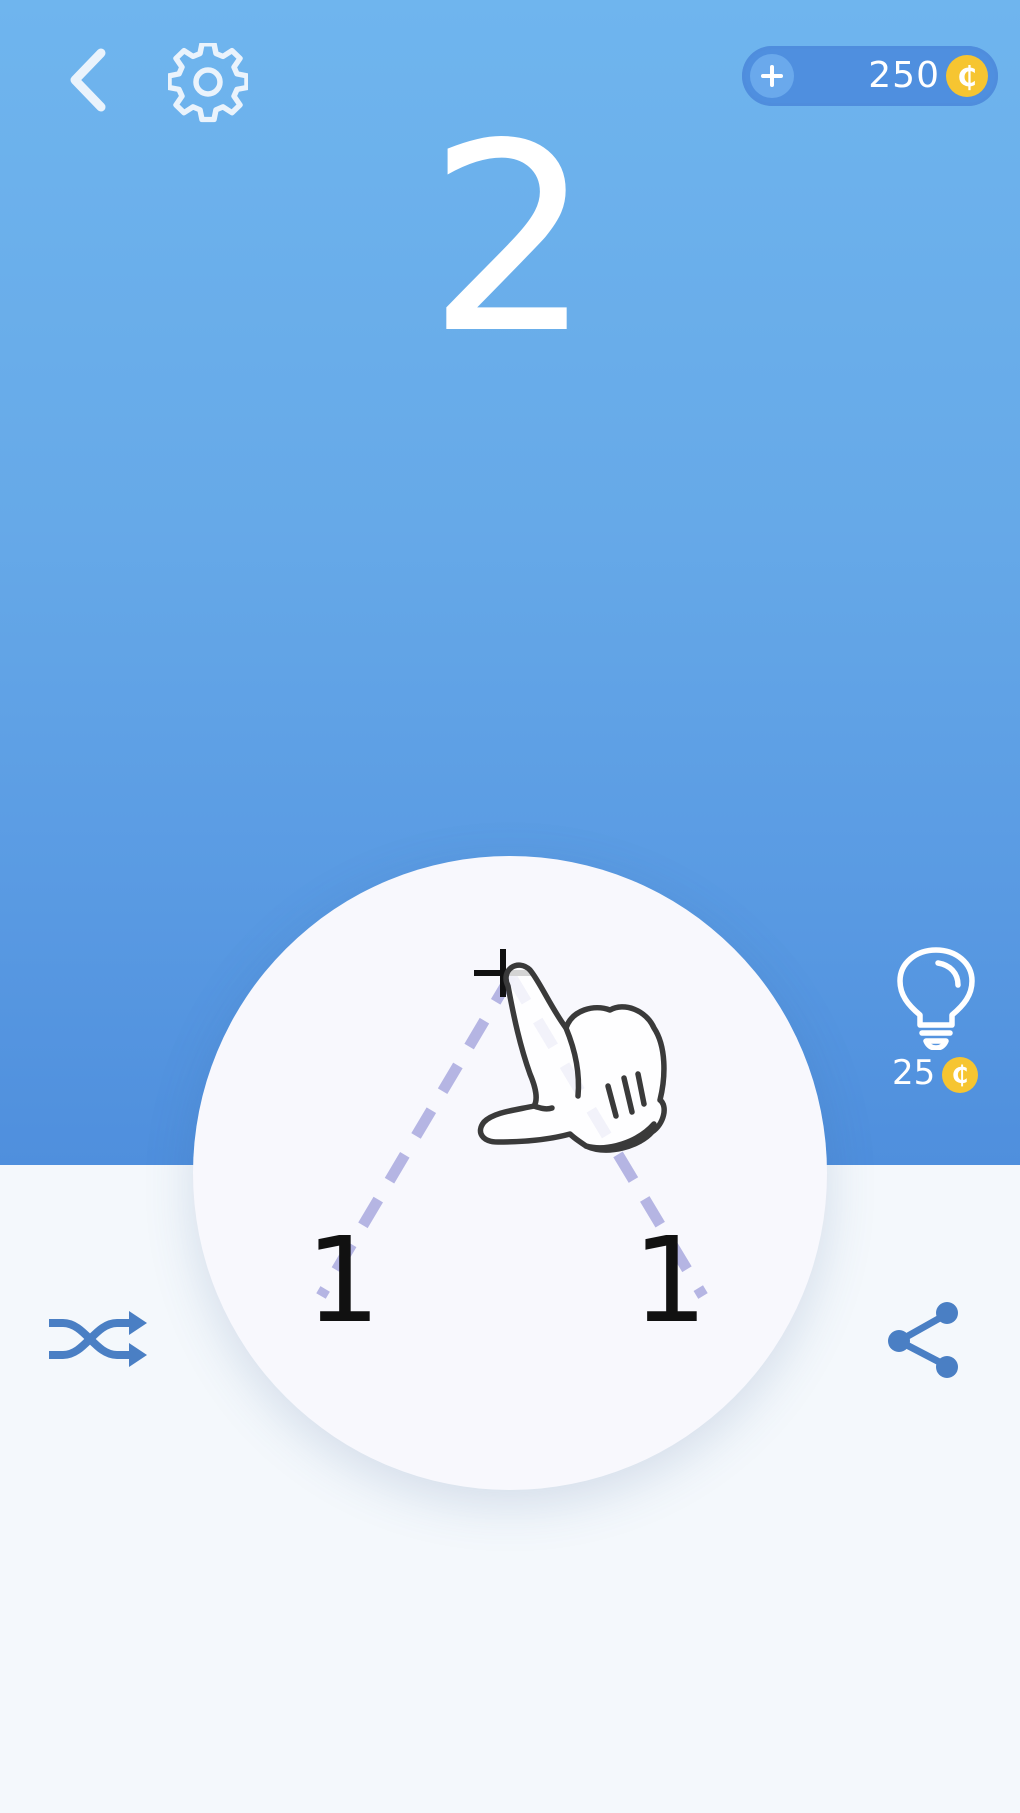  Describe the element at coordinates (510, 240) in the screenshot. I see `target-number: 2` at that location.